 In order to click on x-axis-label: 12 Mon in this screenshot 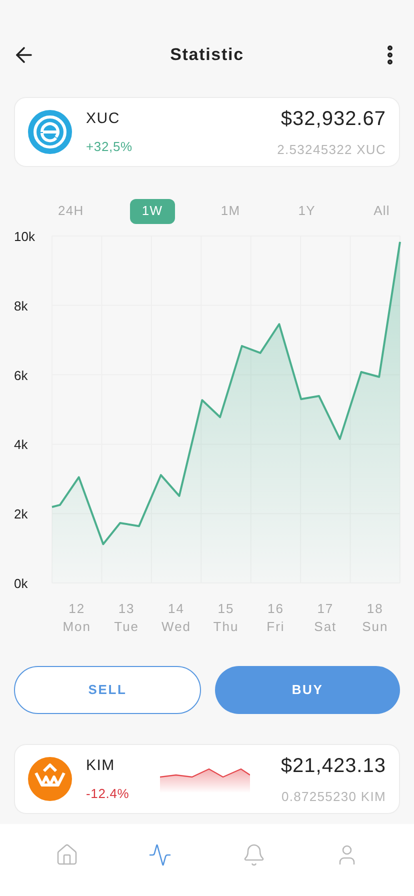, I will do `click(76, 617)`.